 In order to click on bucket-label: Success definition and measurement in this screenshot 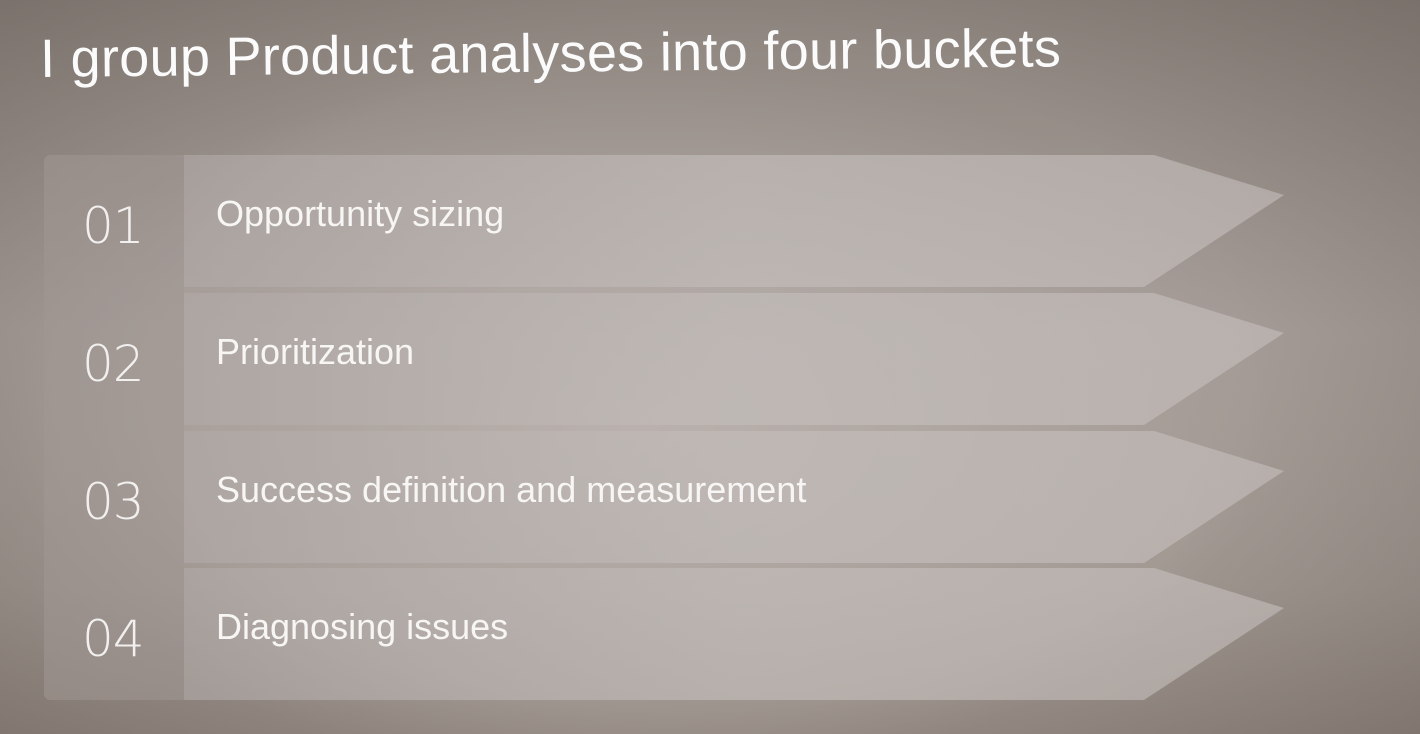, I will do `click(511, 489)`.